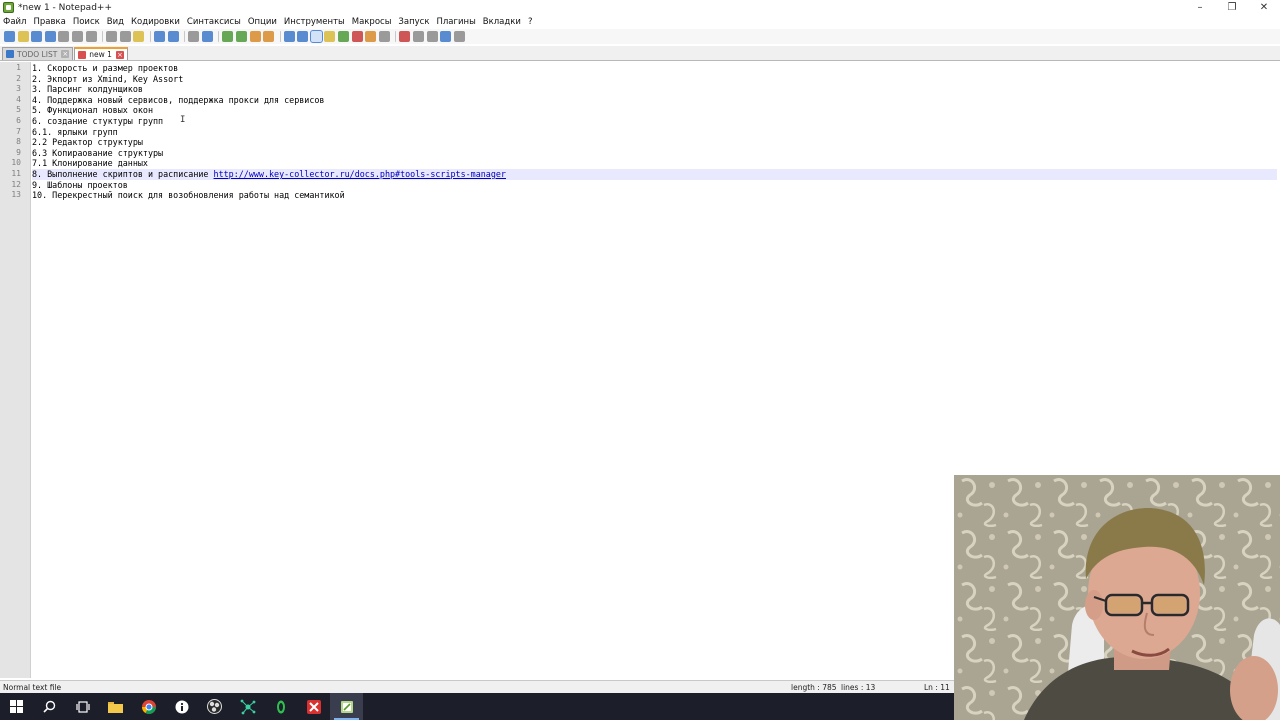 The width and height of the screenshot is (1280, 720). I want to click on maximize-button: ❐, so click(1232, 7).